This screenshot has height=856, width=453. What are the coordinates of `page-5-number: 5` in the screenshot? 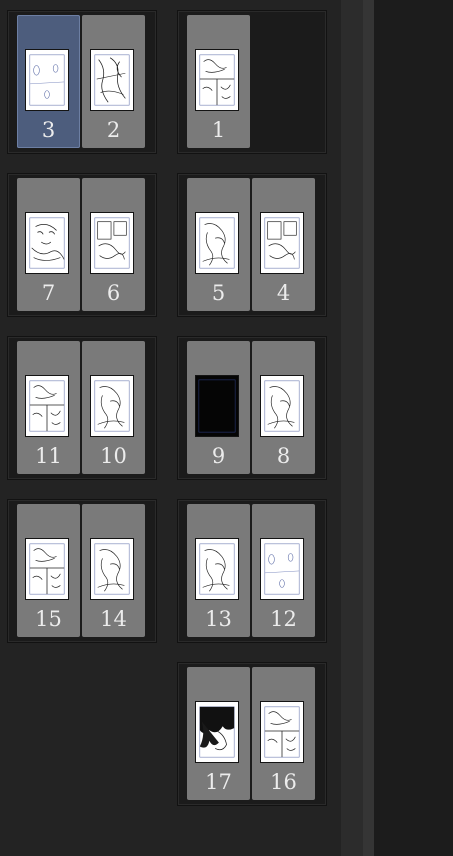 It's located at (218, 293).